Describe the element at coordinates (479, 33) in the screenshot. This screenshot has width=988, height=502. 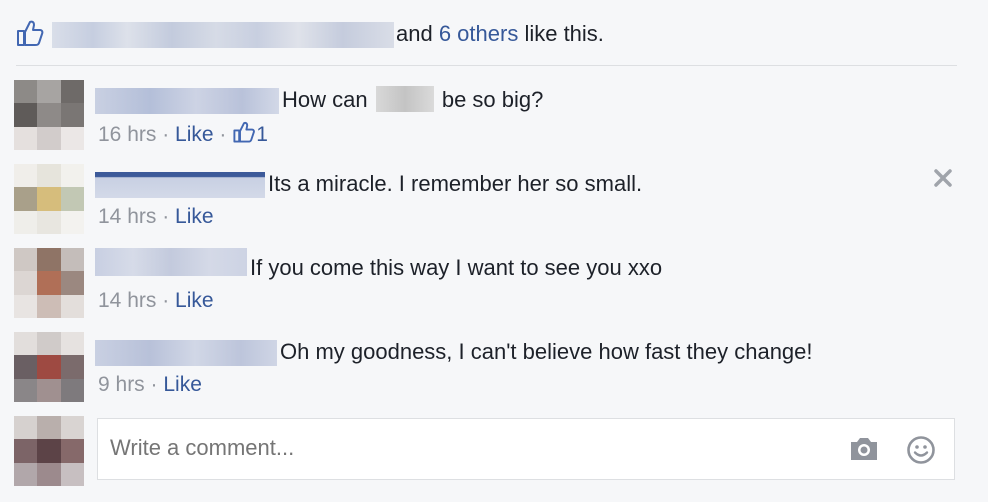
I see `others-link: 6 others` at that location.